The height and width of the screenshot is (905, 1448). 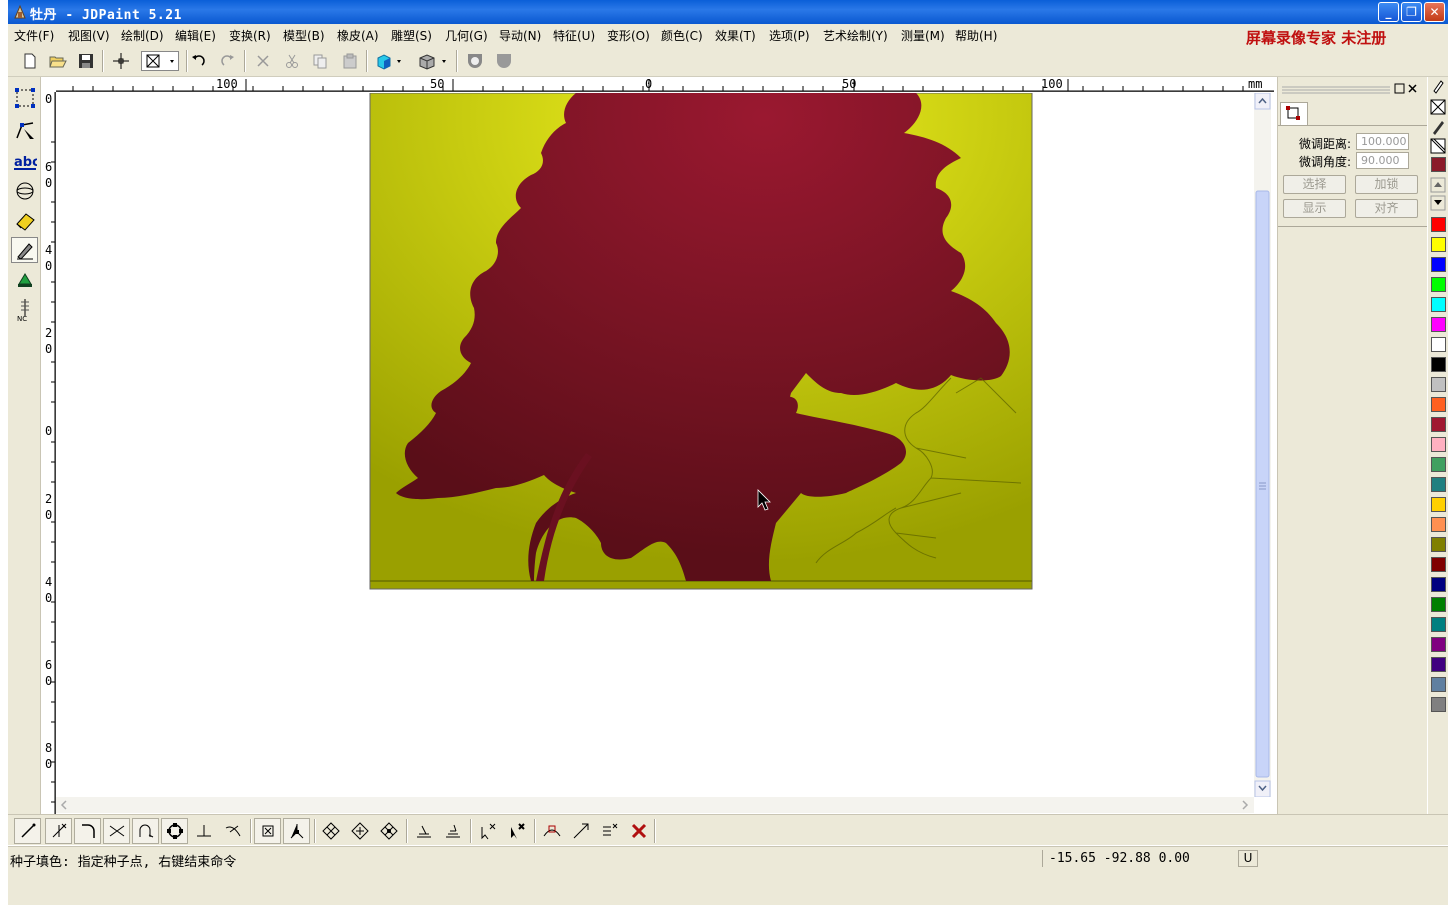 I want to click on menu-edit: 编辑(E), so click(x=195, y=35).